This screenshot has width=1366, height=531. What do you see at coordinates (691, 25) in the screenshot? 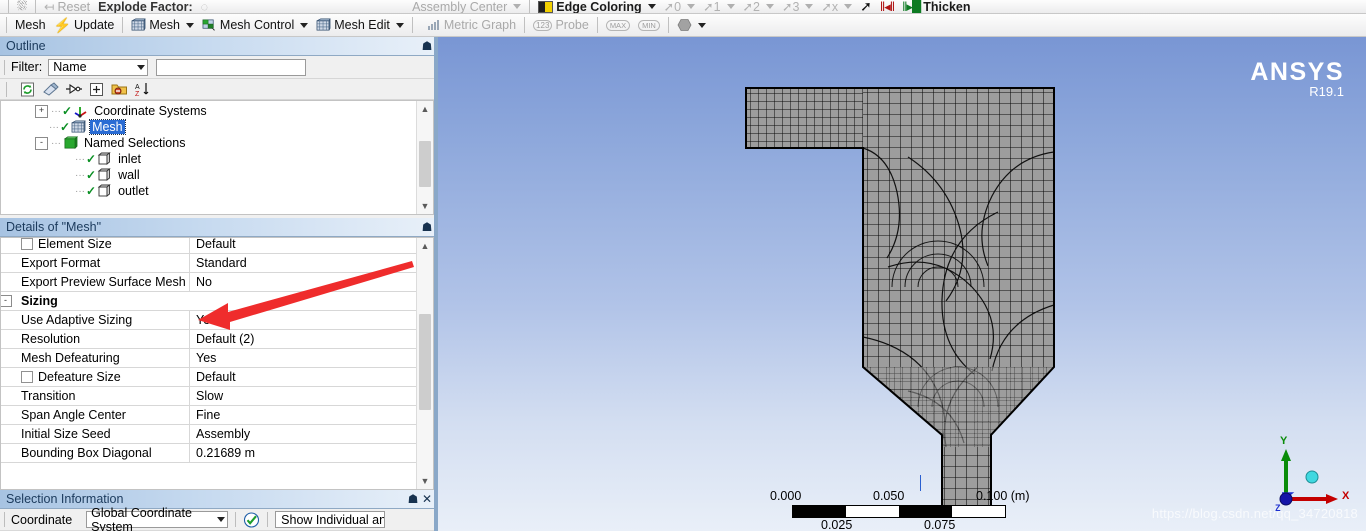
I see `random-color-dropdown-button` at bounding box center [691, 25].